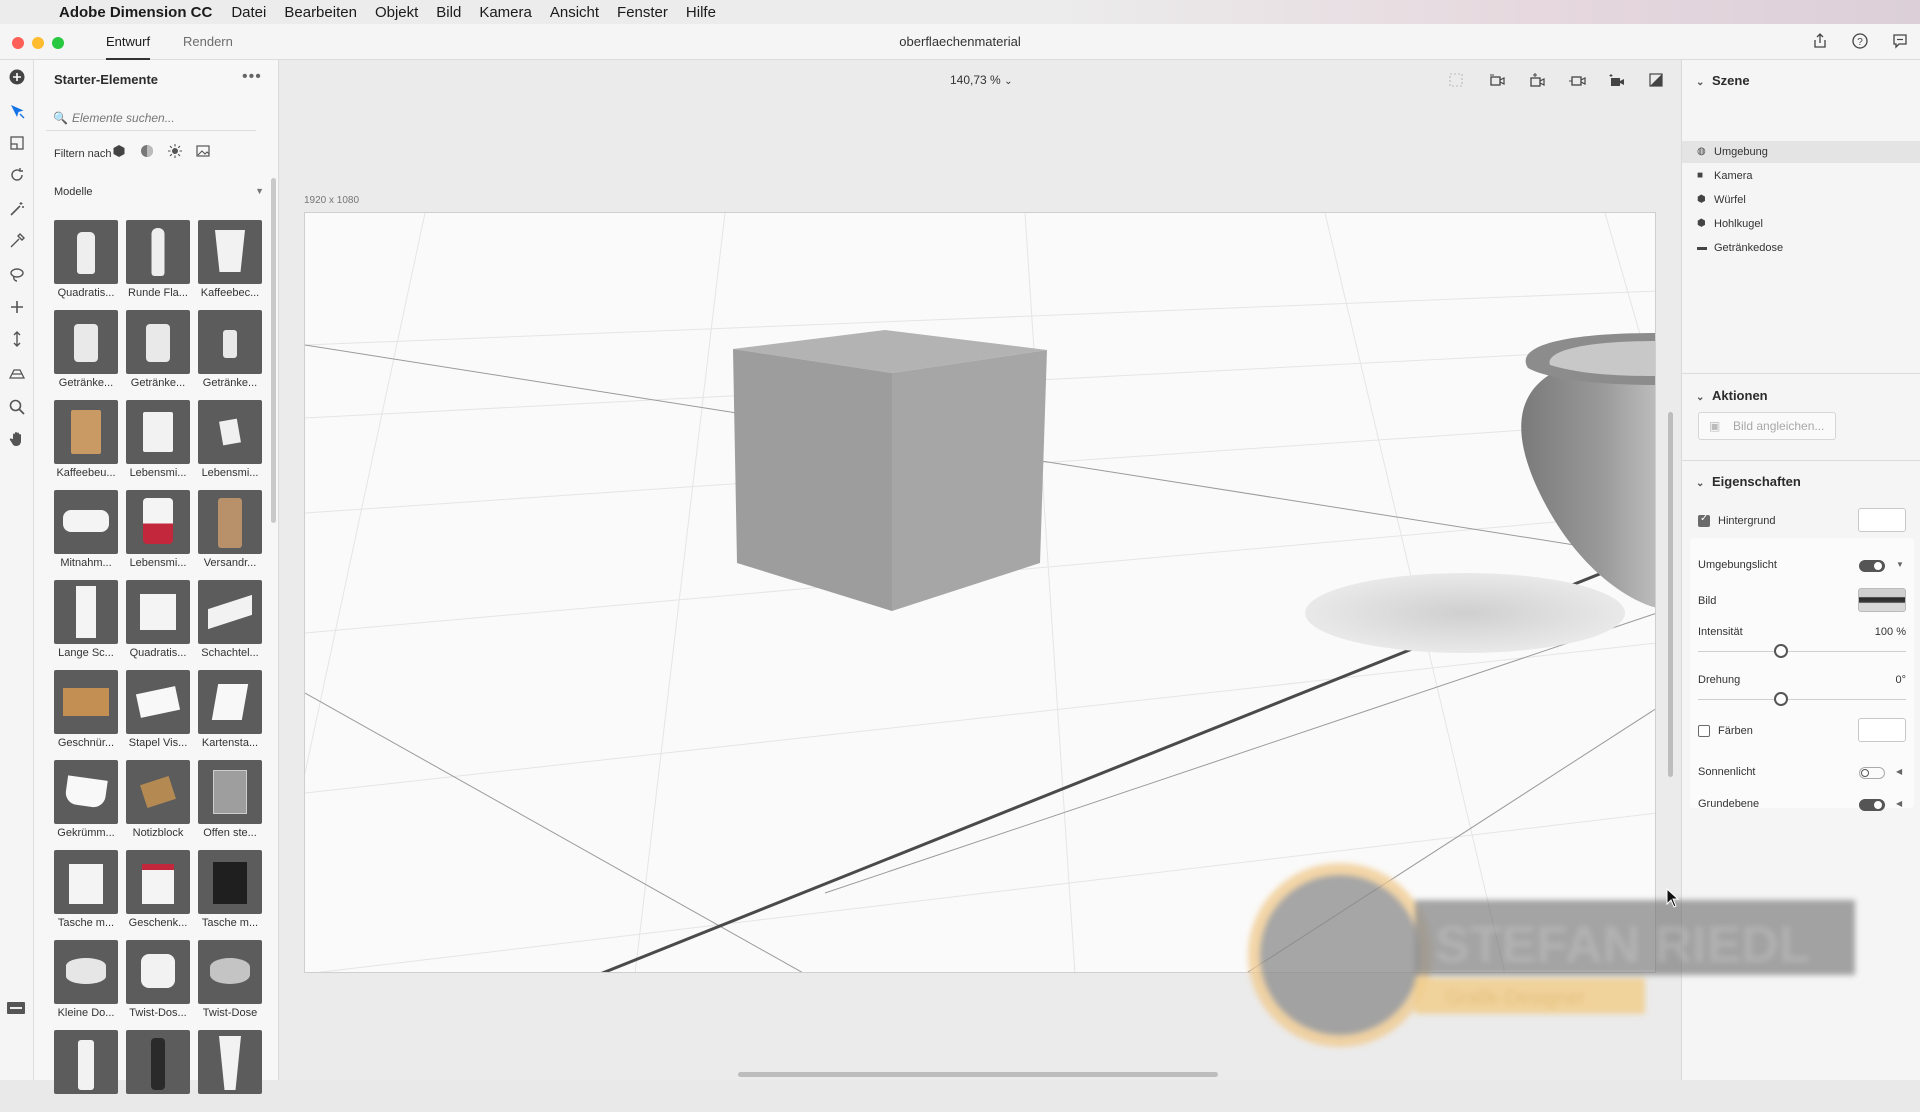  What do you see at coordinates (17, 441) in the screenshot?
I see `hand-icon` at bounding box center [17, 441].